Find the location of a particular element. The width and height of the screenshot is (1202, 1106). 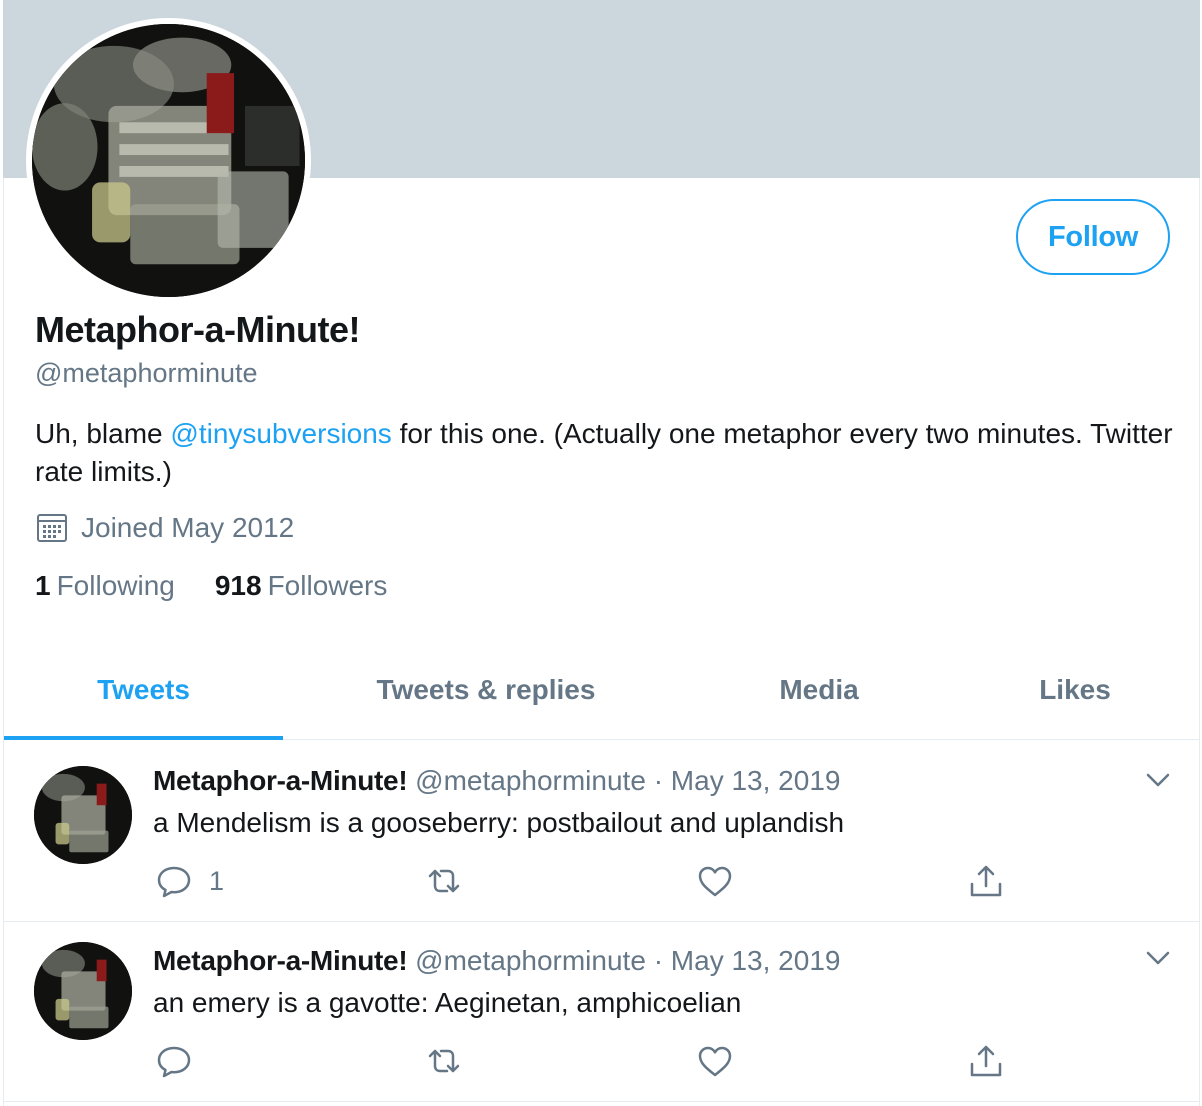

reply-button: 1 is located at coordinates (189, 881).